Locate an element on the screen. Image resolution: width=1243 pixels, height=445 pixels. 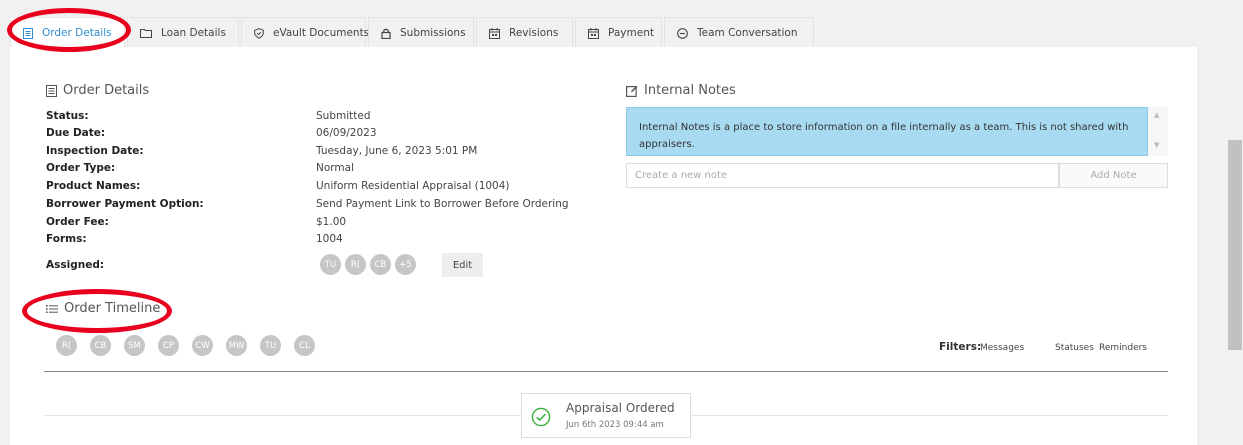
avatar: SM is located at coordinates (134, 345).